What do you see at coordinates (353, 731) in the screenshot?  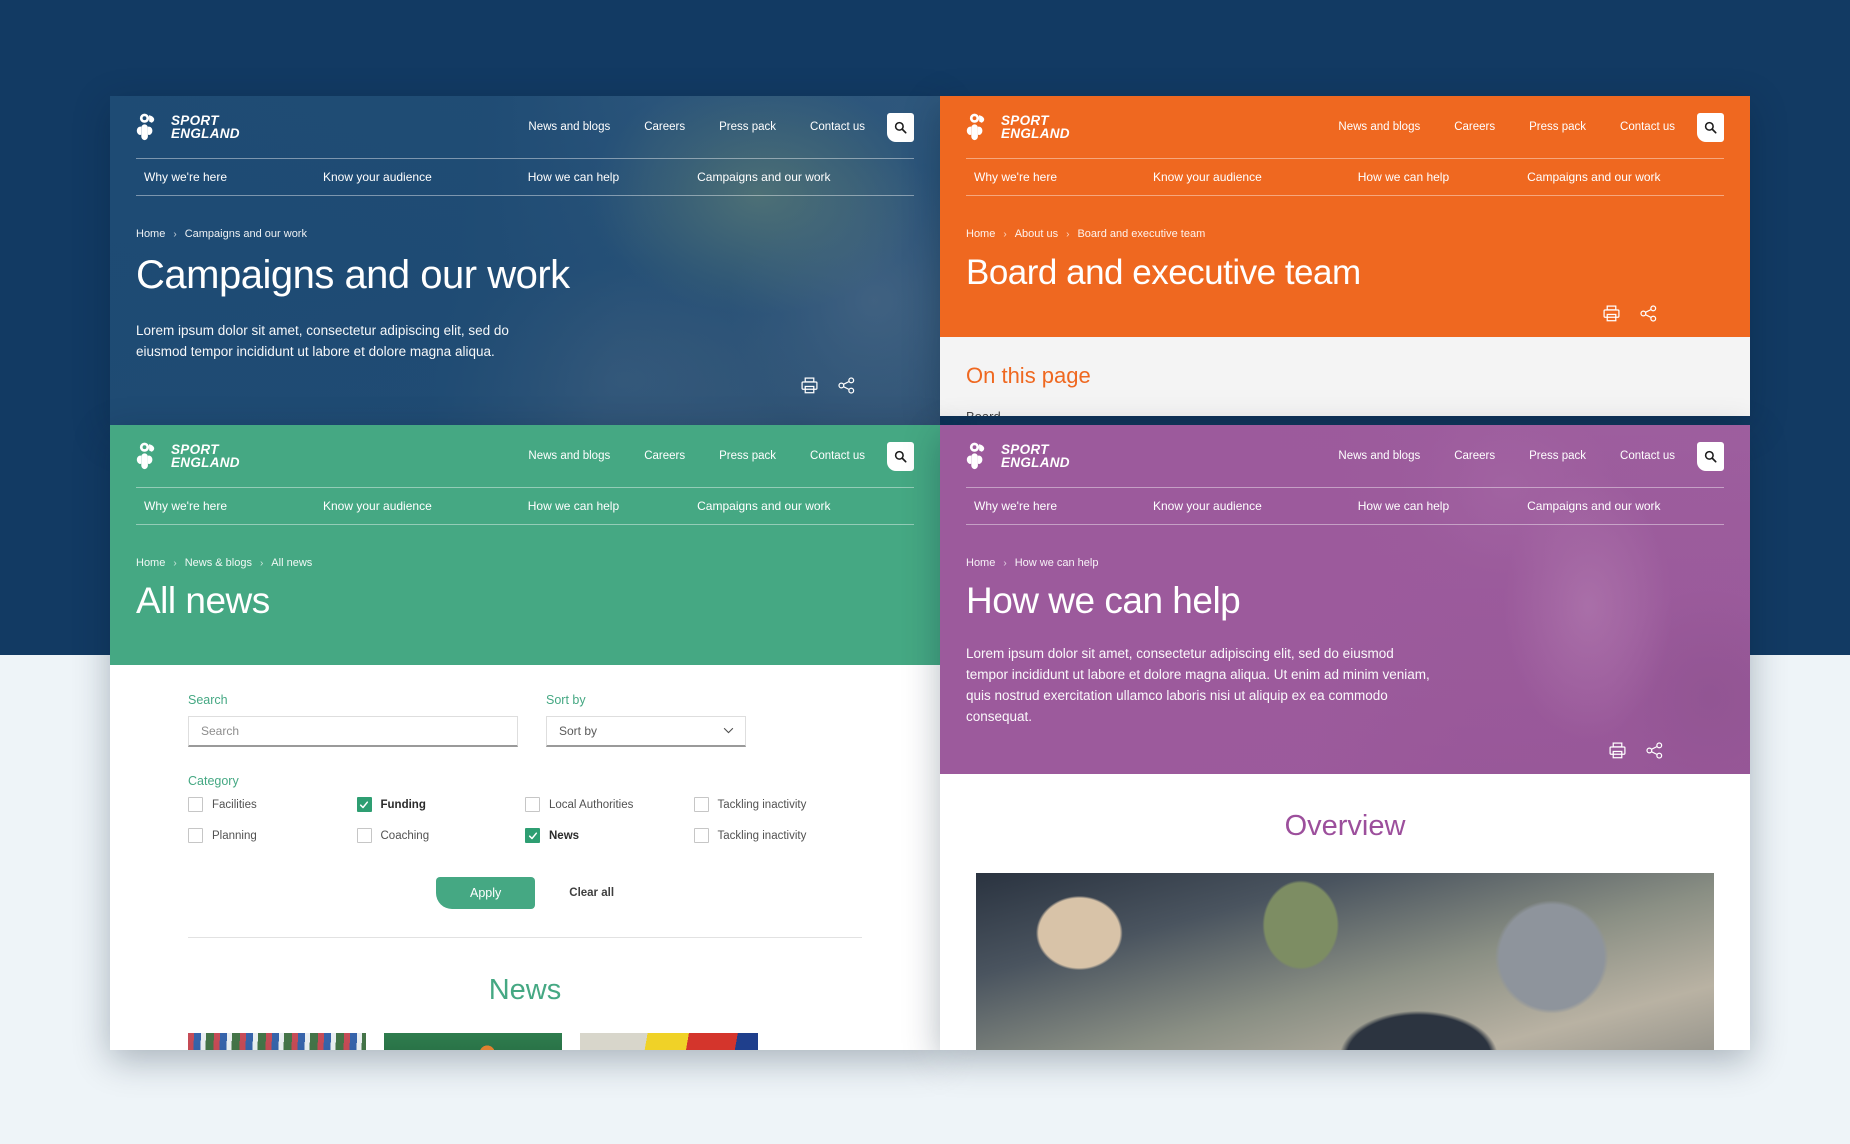 I see `search-input` at bounding box center [353, 731].